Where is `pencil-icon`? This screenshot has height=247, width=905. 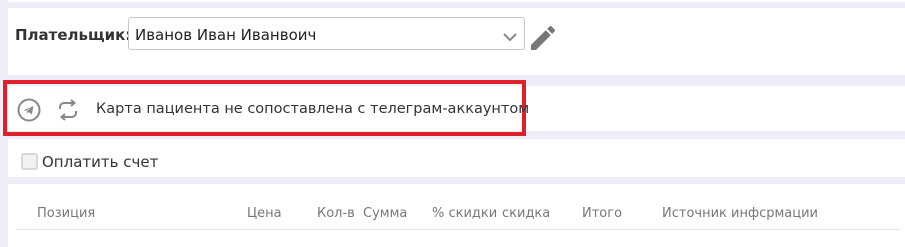 pencil-icon is located at coordinates (543, 40).